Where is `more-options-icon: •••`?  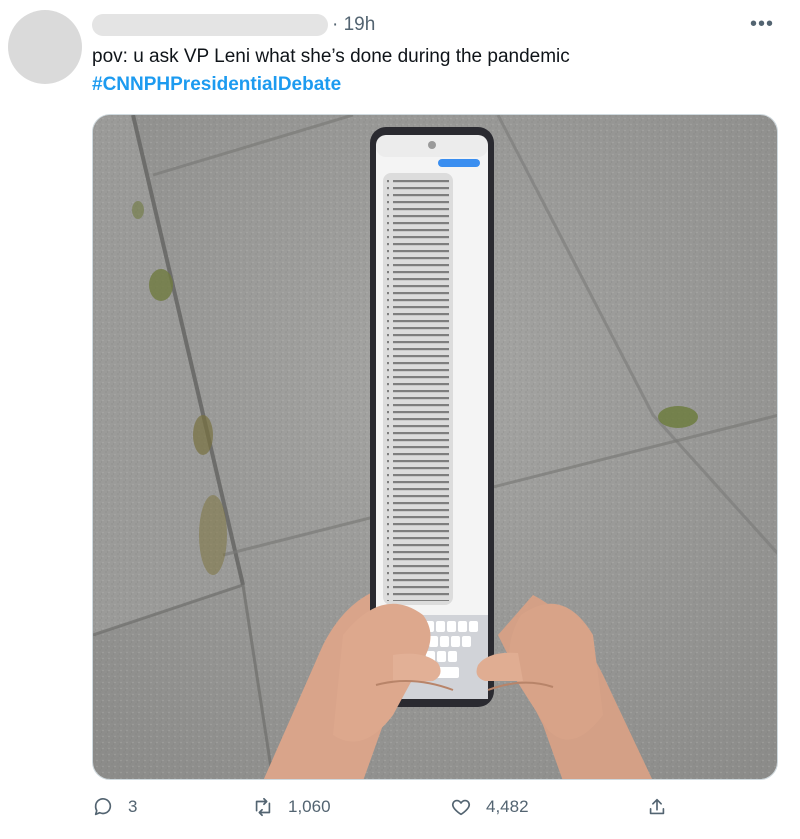 more-options-icon: ••• is located at coordinates (762, 24).